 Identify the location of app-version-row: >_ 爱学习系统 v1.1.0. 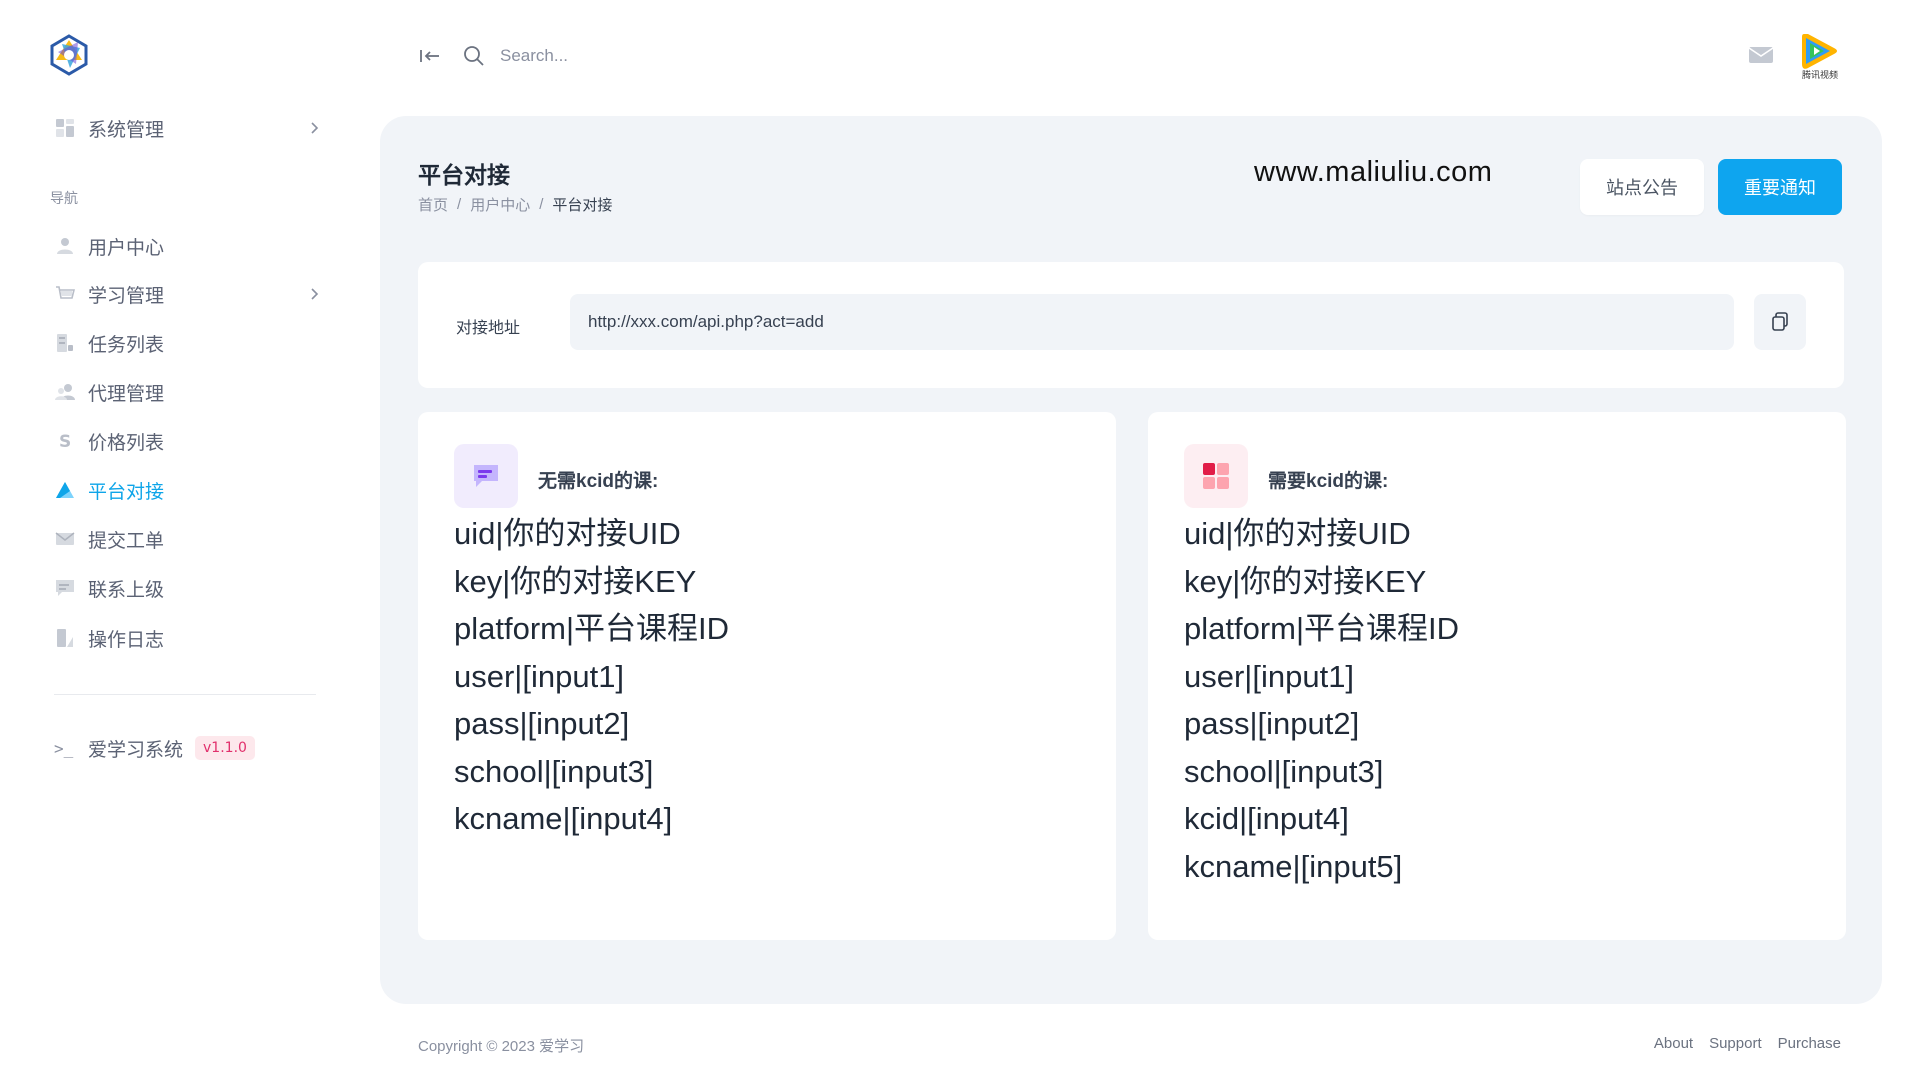
(152, 748).